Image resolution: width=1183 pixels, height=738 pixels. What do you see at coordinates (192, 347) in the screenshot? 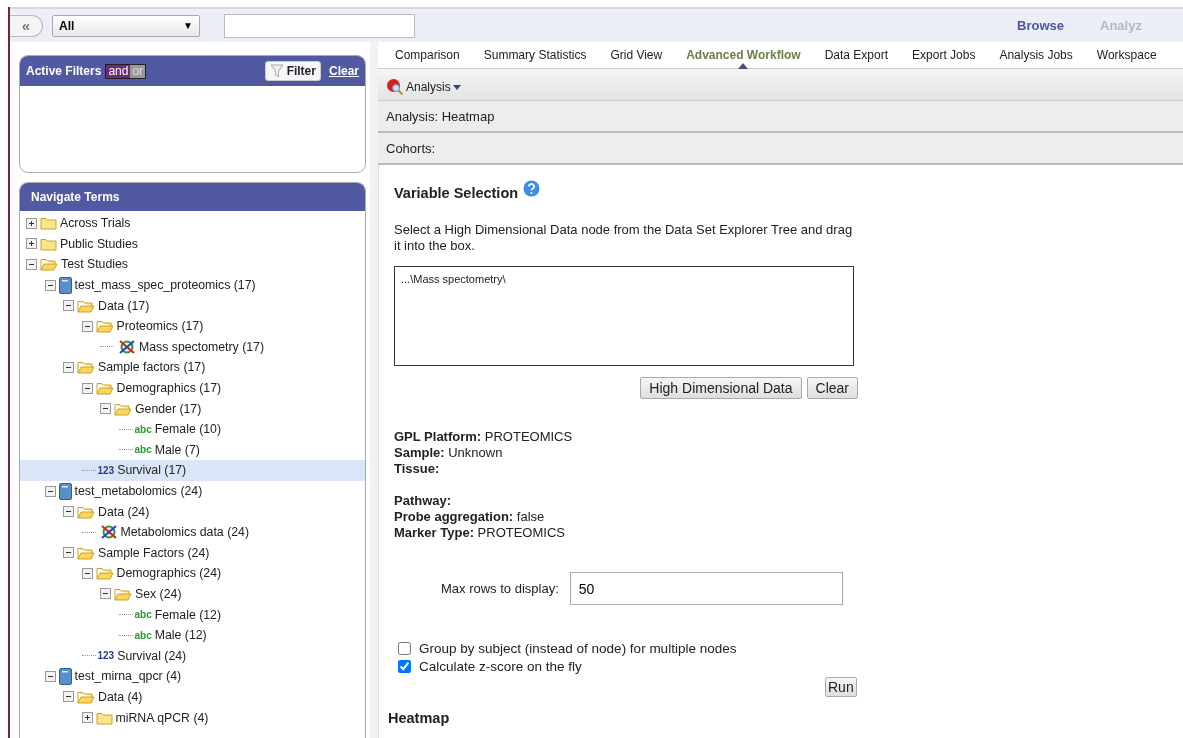
I see `tree-node: Mass spectometry (17)` at bounding box center [192, 347].